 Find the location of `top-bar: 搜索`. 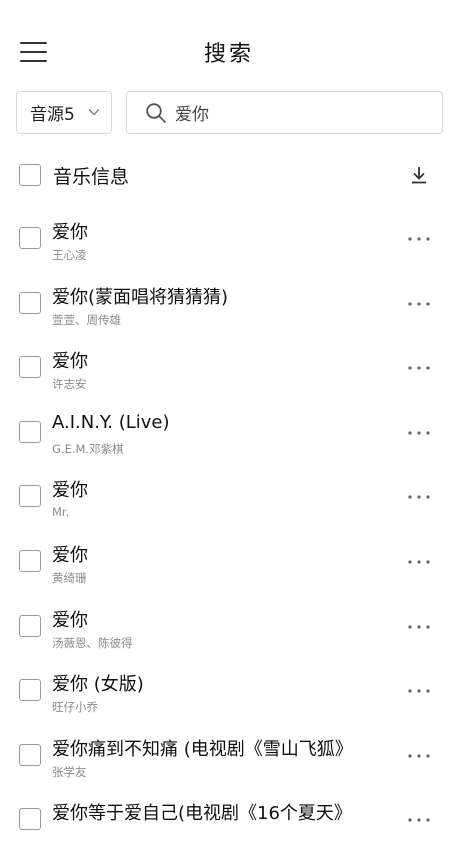

top-bar: 搜索 is located at coordinates (229, 46).